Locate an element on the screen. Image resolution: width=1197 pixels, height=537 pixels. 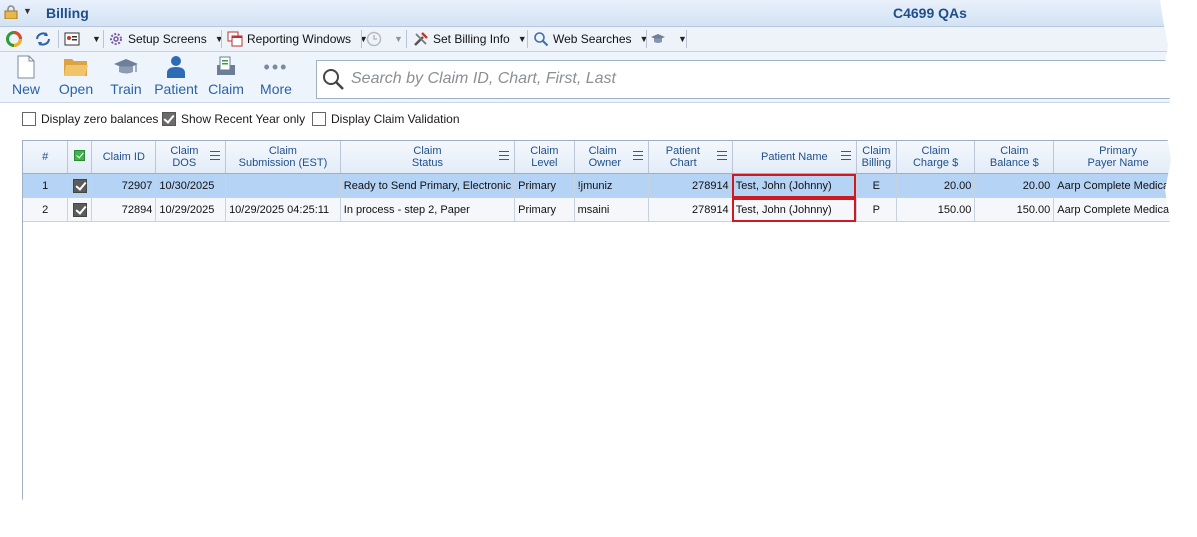
number-header-label: # is located at coordinates (45, 157).